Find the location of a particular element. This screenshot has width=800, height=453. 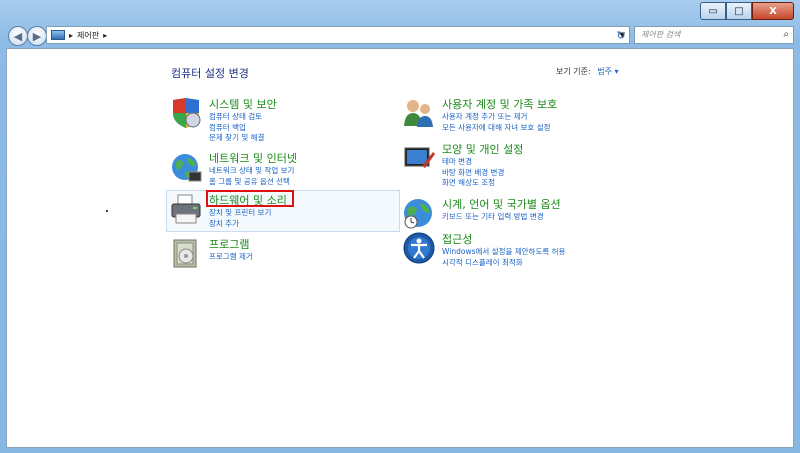

programs-title: 프로그램 is located at coordinates (231, 244).